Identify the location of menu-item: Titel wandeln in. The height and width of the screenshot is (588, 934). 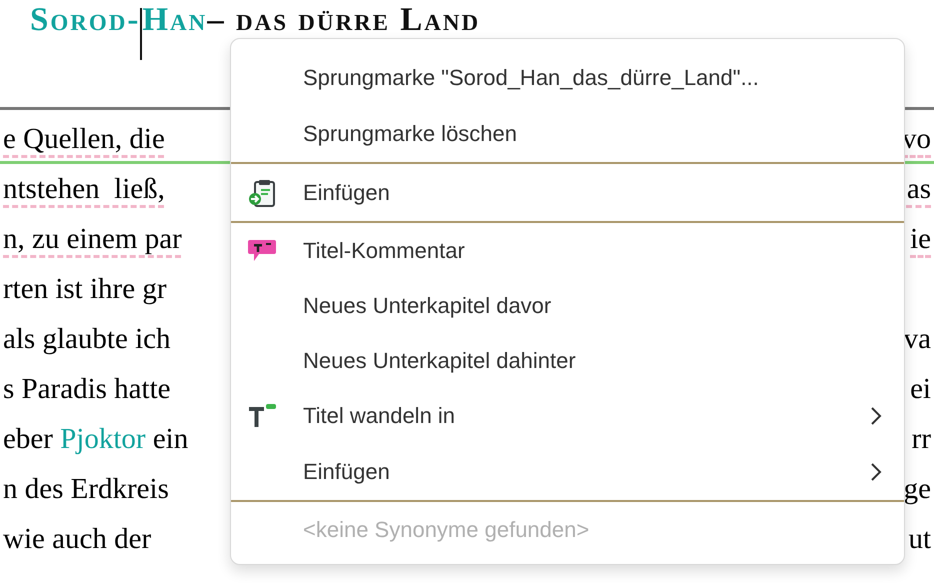
(567, 415).